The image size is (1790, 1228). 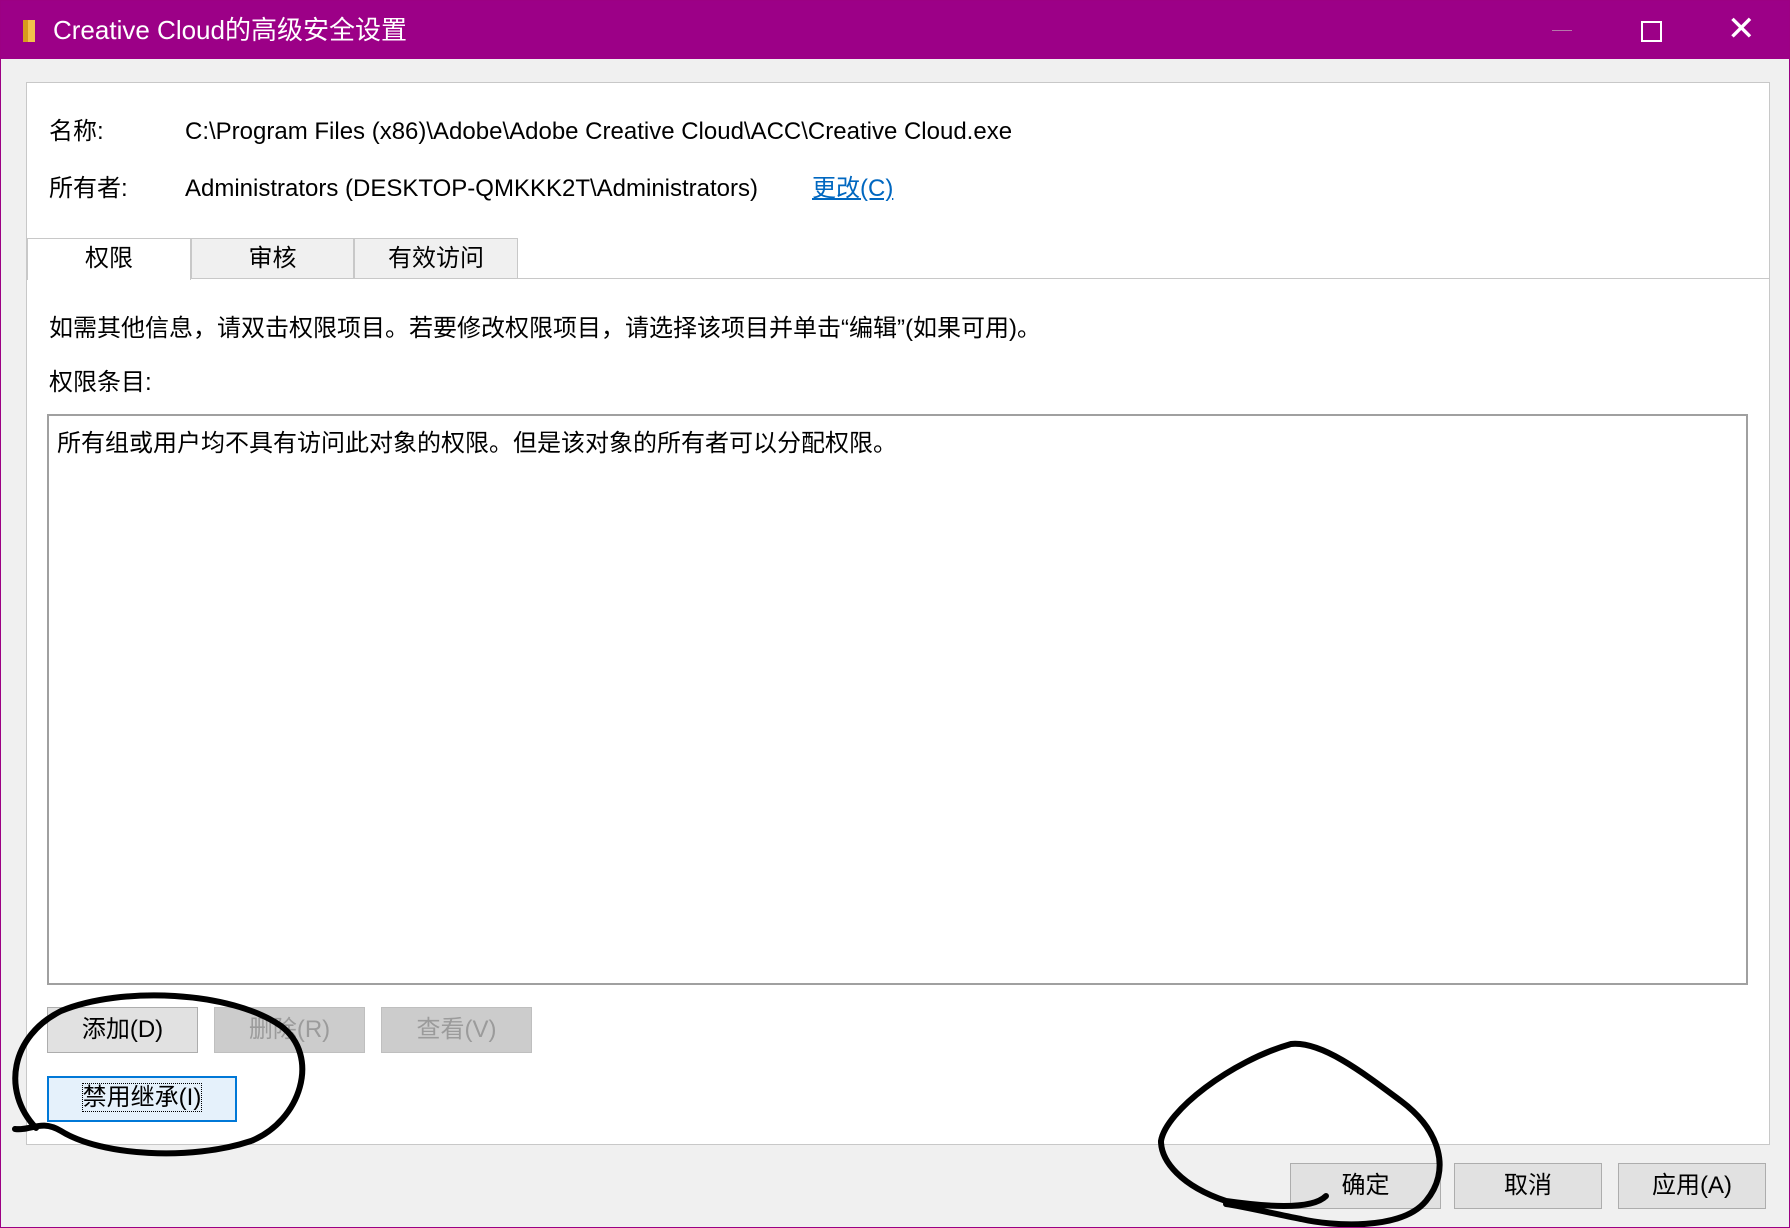 I want to click on ok-button: 确定, so click(x=1365, y=1186).